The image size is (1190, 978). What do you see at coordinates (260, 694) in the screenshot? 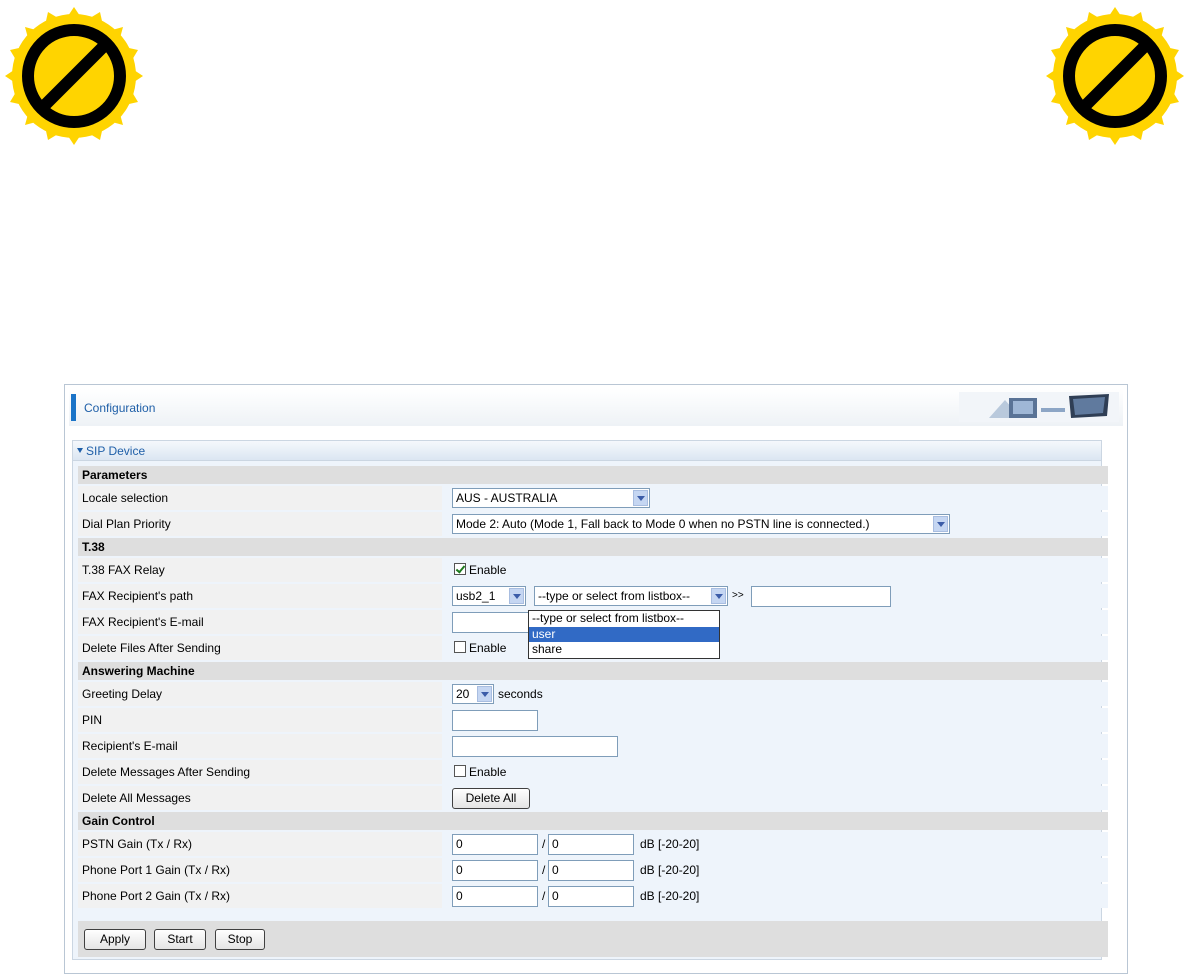
I see `greeting-delay-label: Greeting Delay` at bounding box center [260, 694].